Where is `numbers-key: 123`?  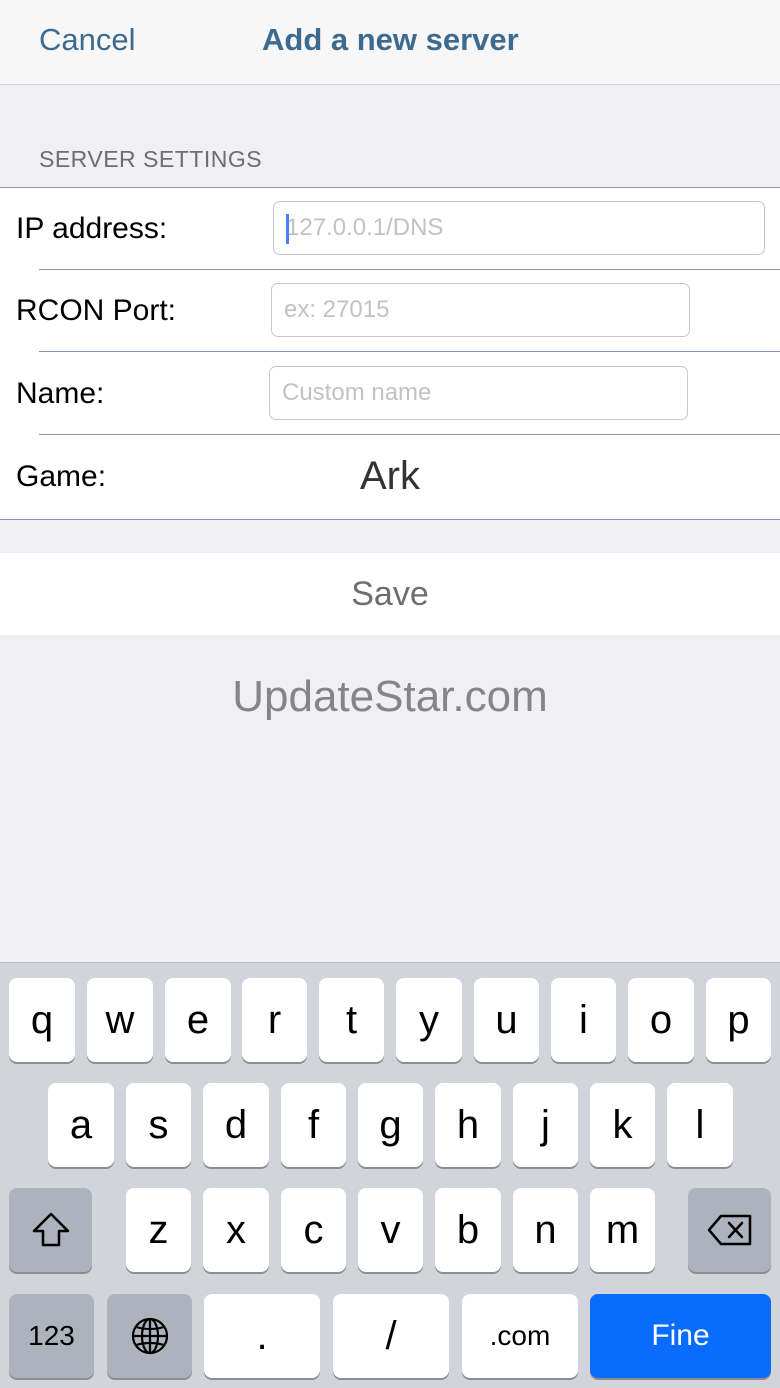
numbers-key: 123 is located at coordinates (51, 1336).